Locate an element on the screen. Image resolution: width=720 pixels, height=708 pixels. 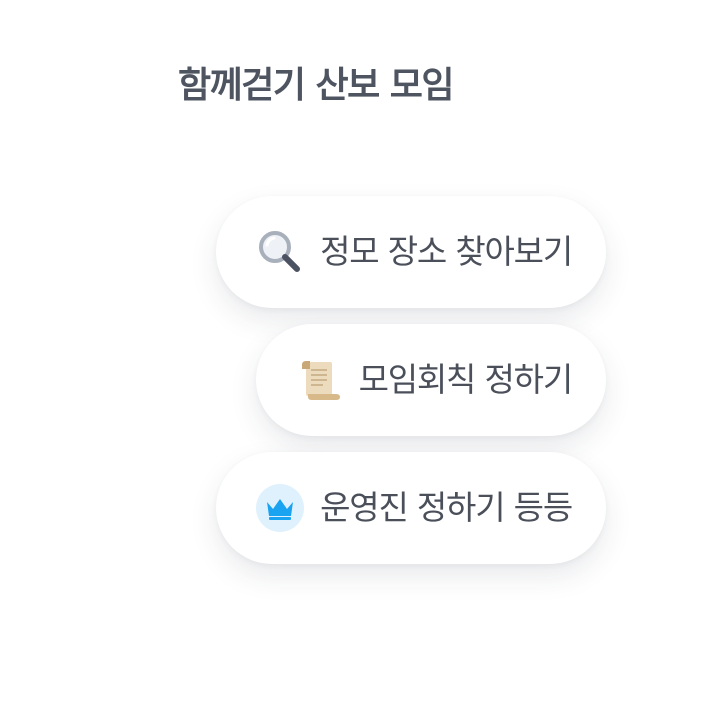
choose-staff-button: 운영진 정하기 등등 is located at coordinates (411, 508).